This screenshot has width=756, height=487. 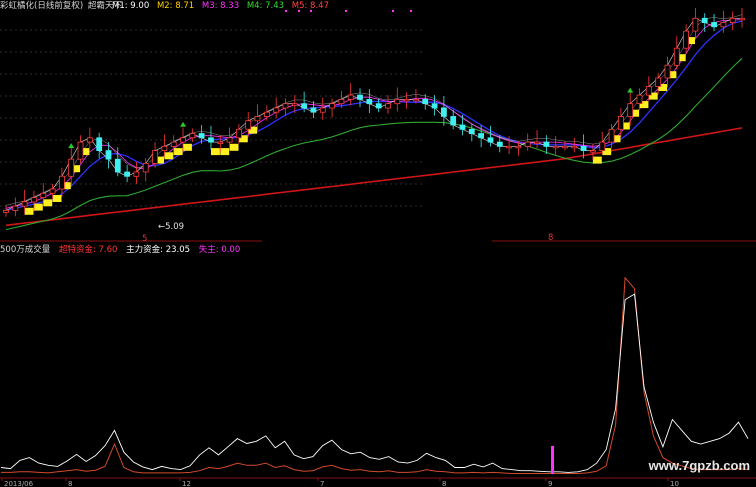 I want to click on chart-title: 彩虹橘化(日线前复权) 超霸天下, so click(x=61, y=6).